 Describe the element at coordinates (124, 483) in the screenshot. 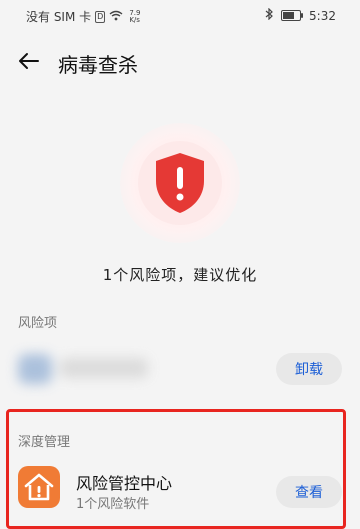

I see `risk-control-app-name: 风险管控中心` at that location.